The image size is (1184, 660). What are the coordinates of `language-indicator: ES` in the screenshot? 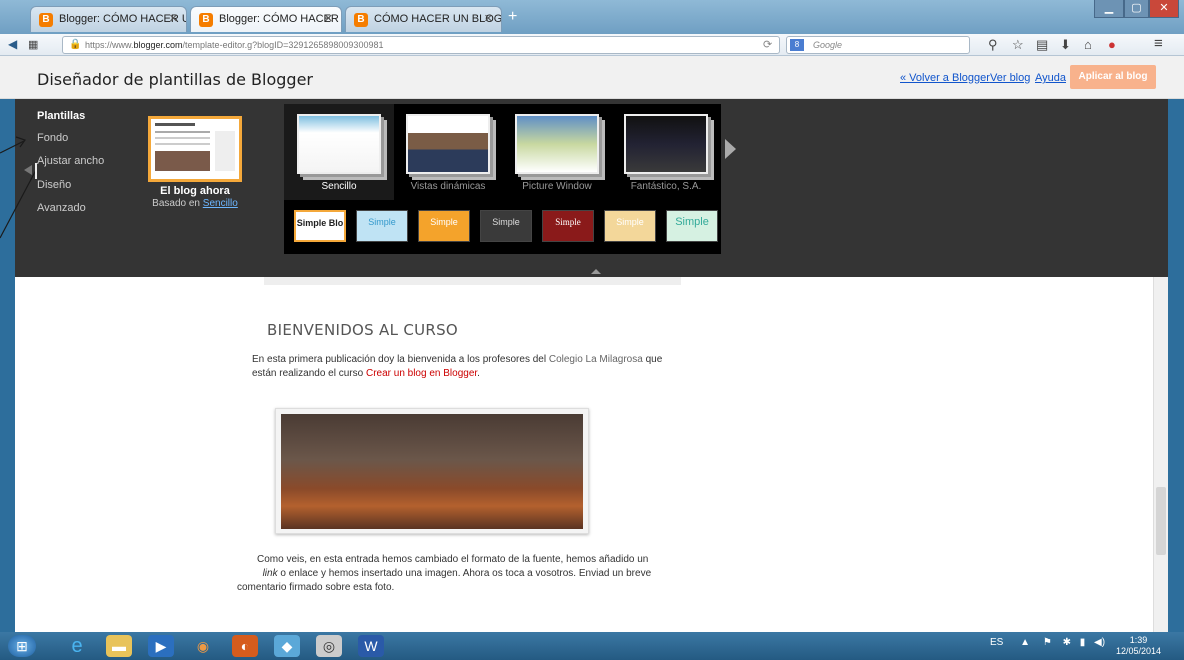 It's located at (996, 642).